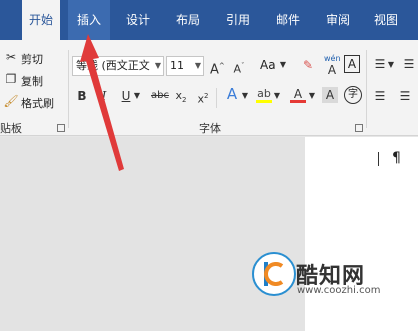 Image resolution: width=418 pixels, height=331 pixels. What do you see at coordinates (274, 274) in the screenshot?
I see `coozhi-logo-icon` at bounding box center [274, 274].